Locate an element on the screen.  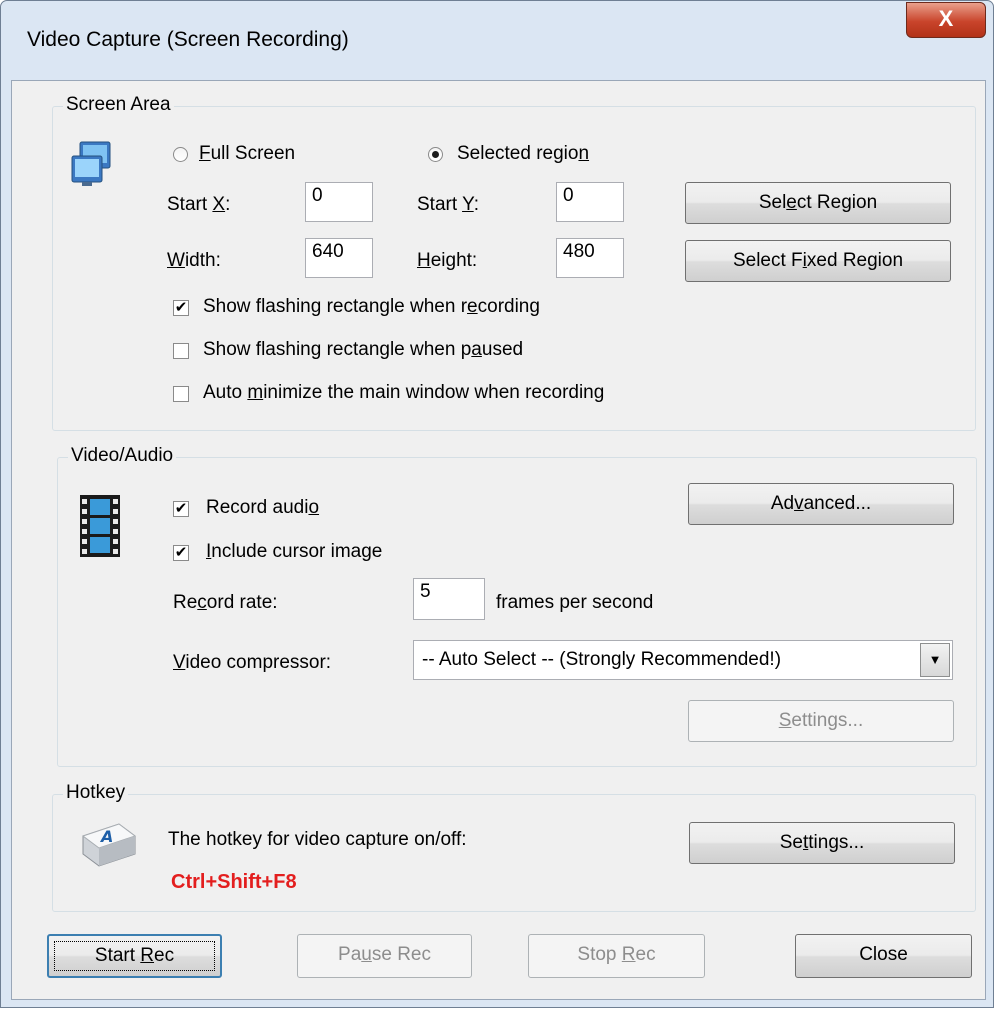
start-y-input: 0 is located at coordinates (590, 202).